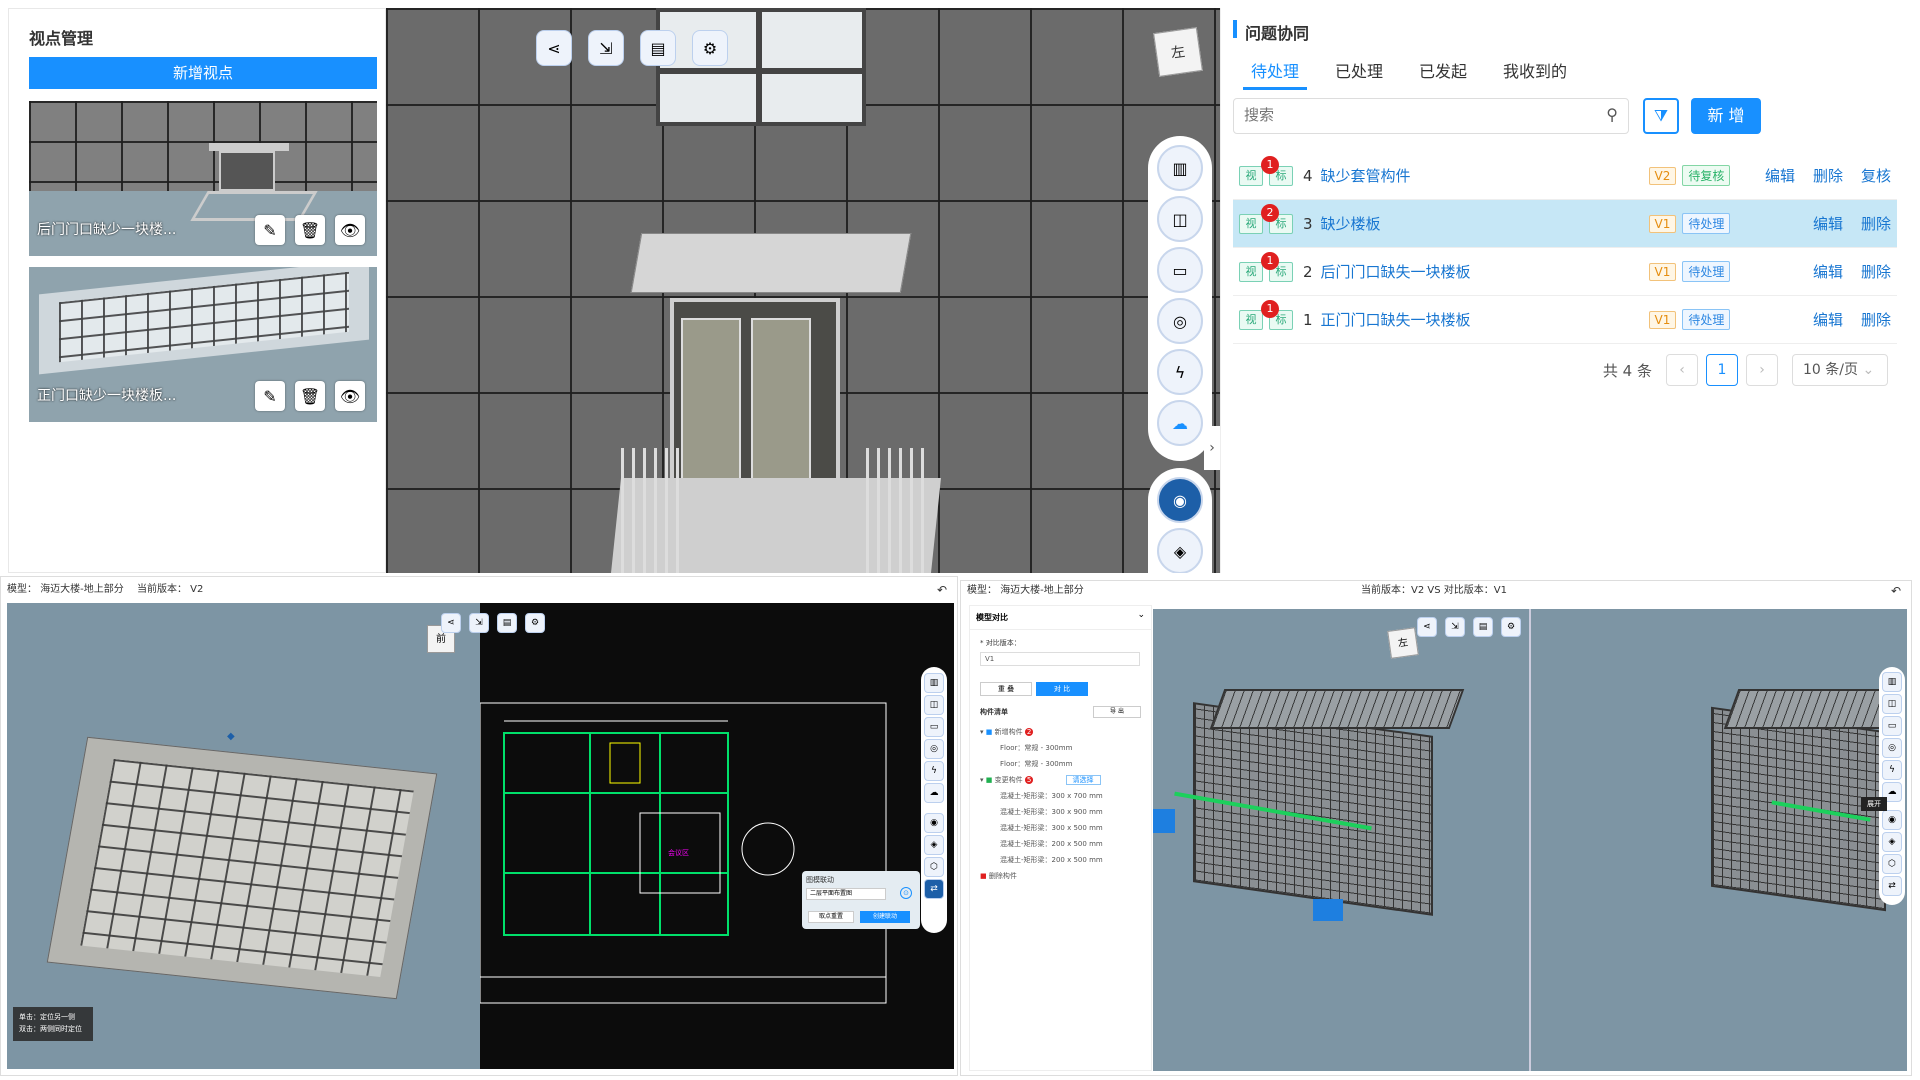  What do you see at coordinates (1682, 370) in the screenshot?
I see `prev-page-button: ‹` at bounding box center [1682, 370].